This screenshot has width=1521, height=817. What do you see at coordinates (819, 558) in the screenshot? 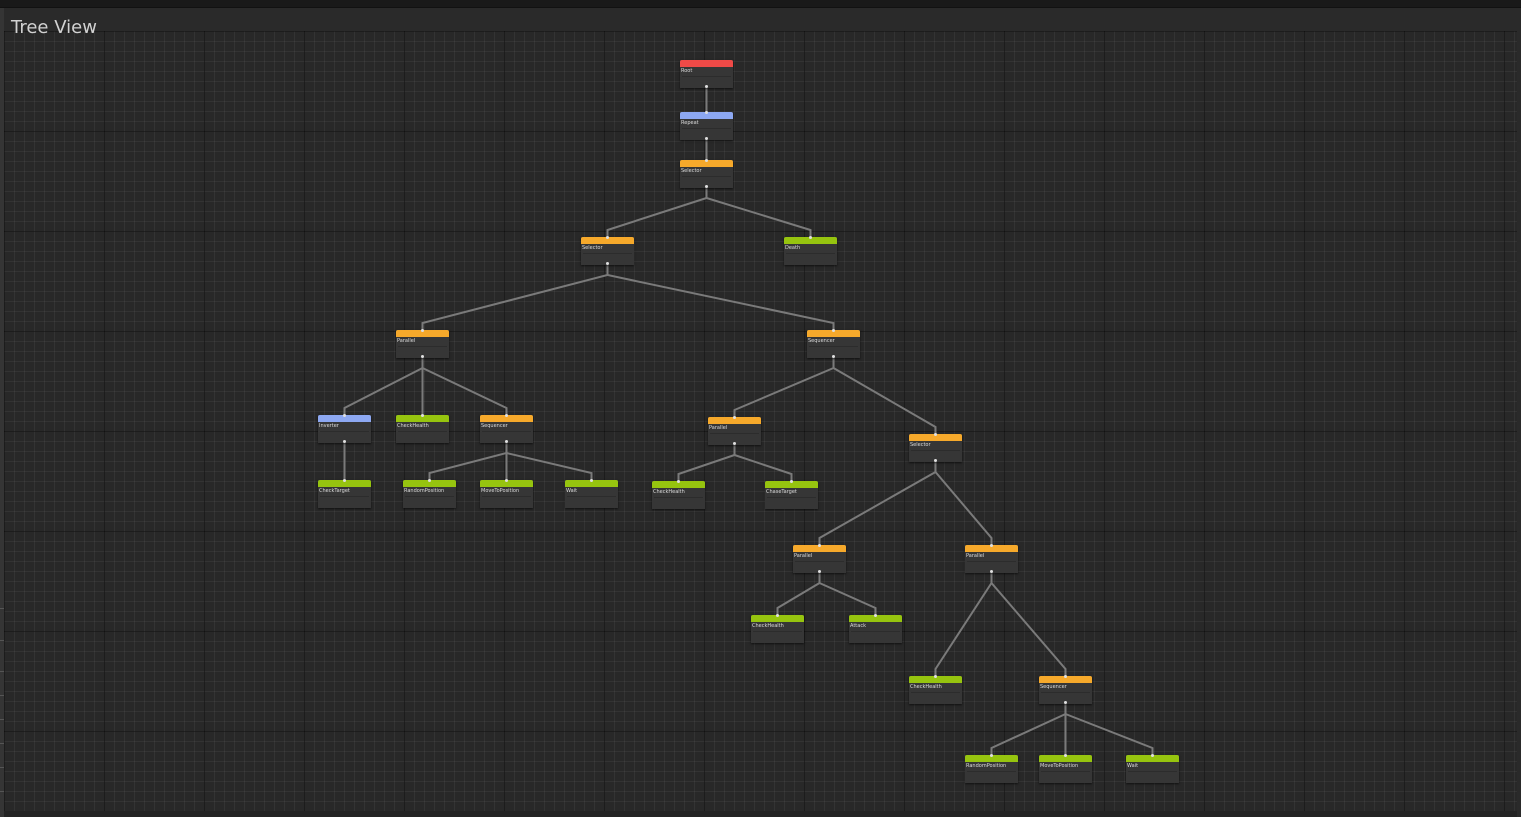
I see `node-parallel-c: Parallel` at bounding box center [819, 558].